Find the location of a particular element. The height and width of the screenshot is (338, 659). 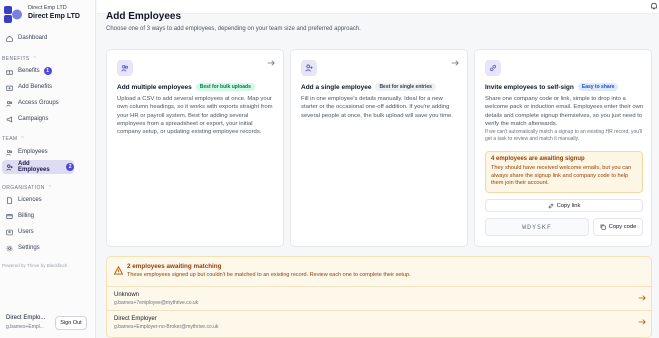

brand-name: Direct Emp LTD is located at coordinates (54, 16).